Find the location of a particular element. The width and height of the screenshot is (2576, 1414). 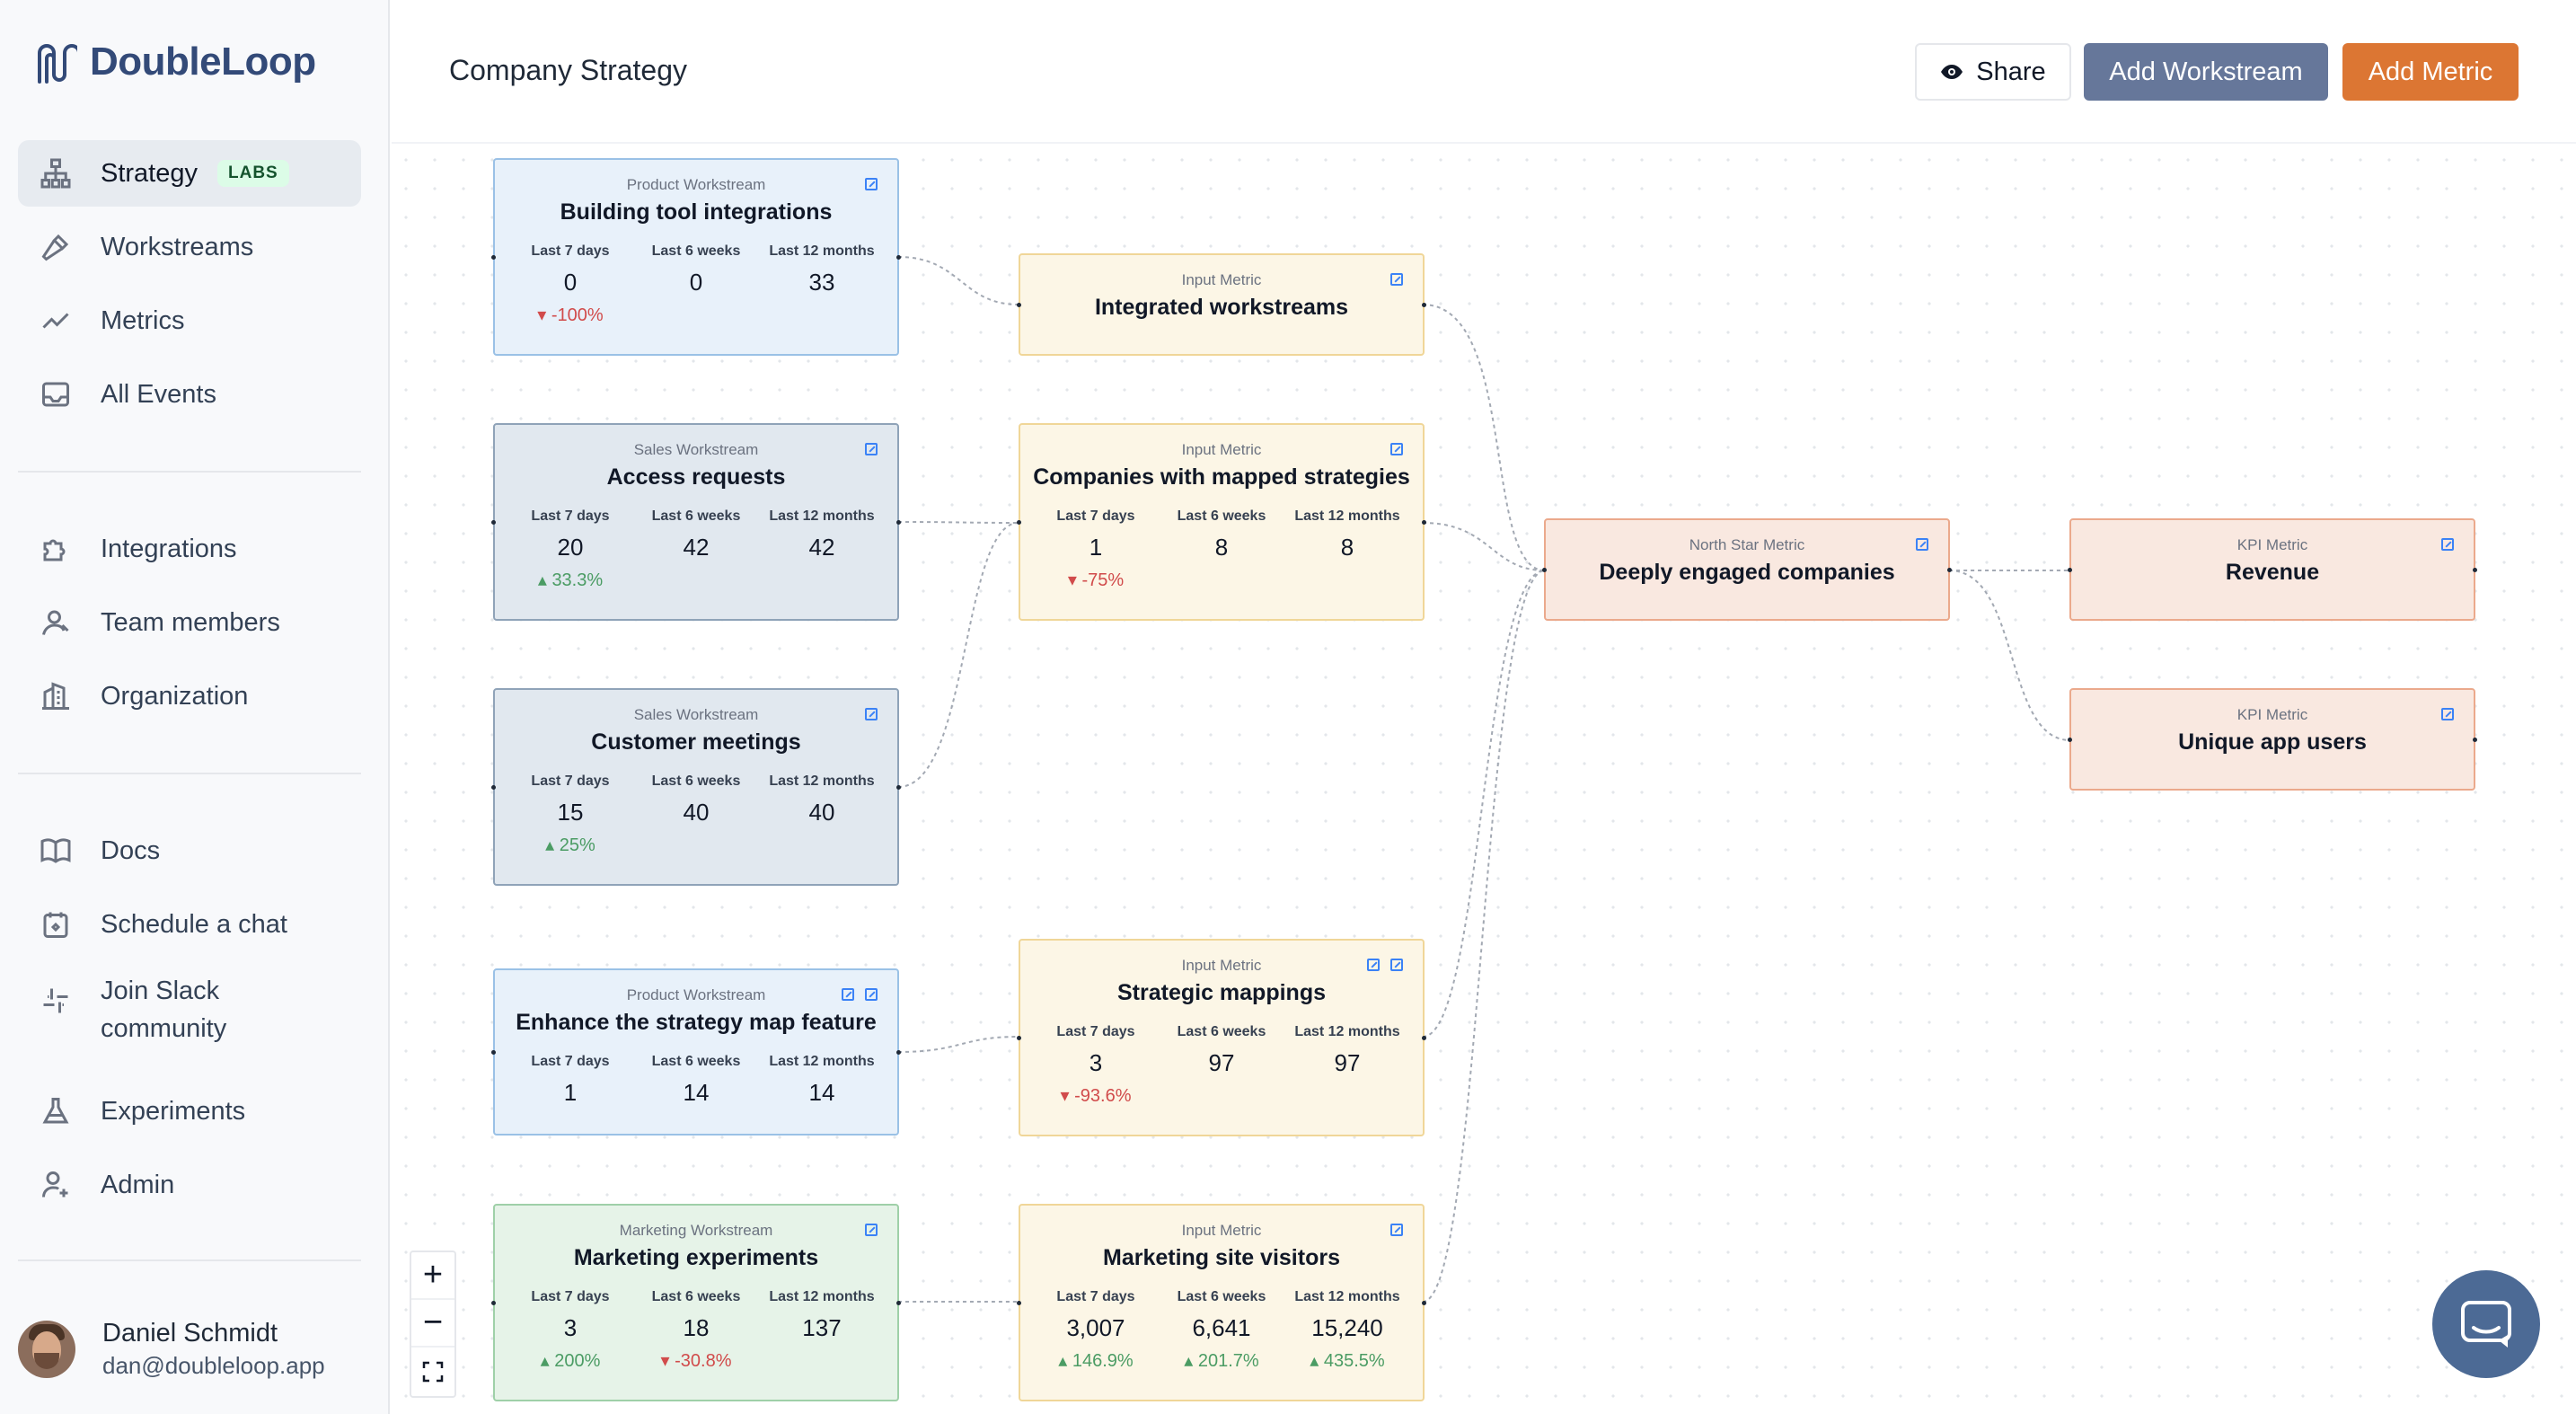

stat-value: 15,240 is located at coordinates (1347, 1327).